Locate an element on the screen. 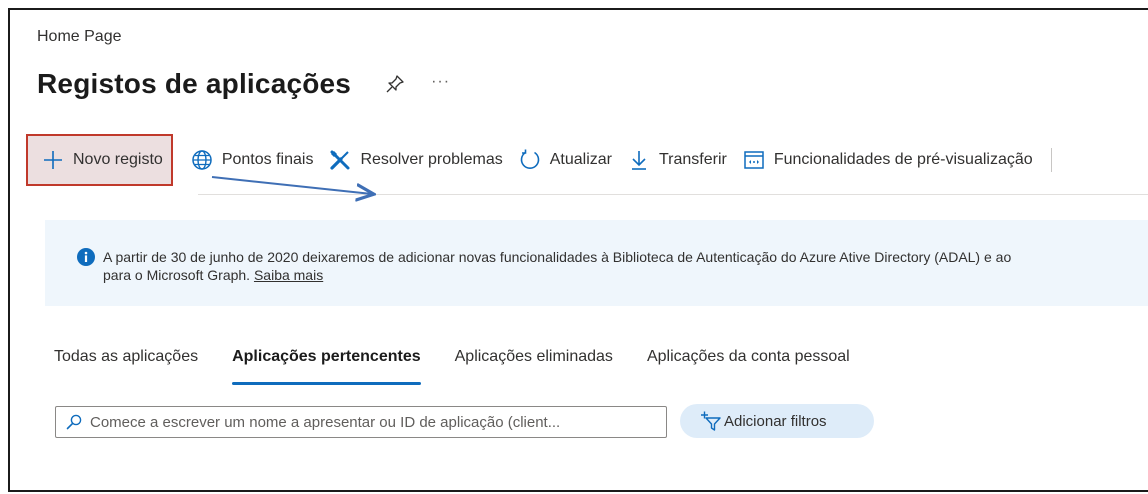 Image resolution: width=1148 pixels, height=494 pixels. download-label: Transferir is located at coordinates (692, 159).